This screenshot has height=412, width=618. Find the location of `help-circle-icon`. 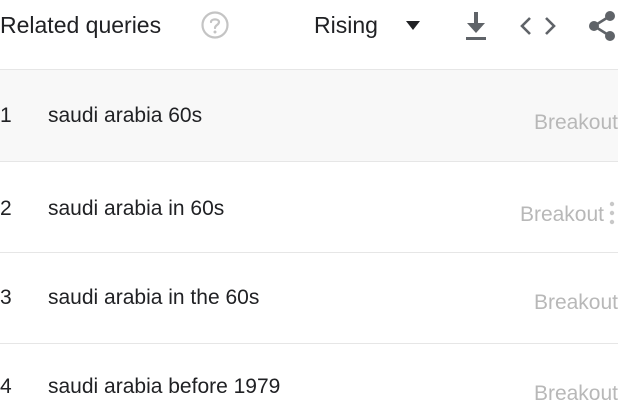

help-circle-icon is located at coordinates (215, 25).